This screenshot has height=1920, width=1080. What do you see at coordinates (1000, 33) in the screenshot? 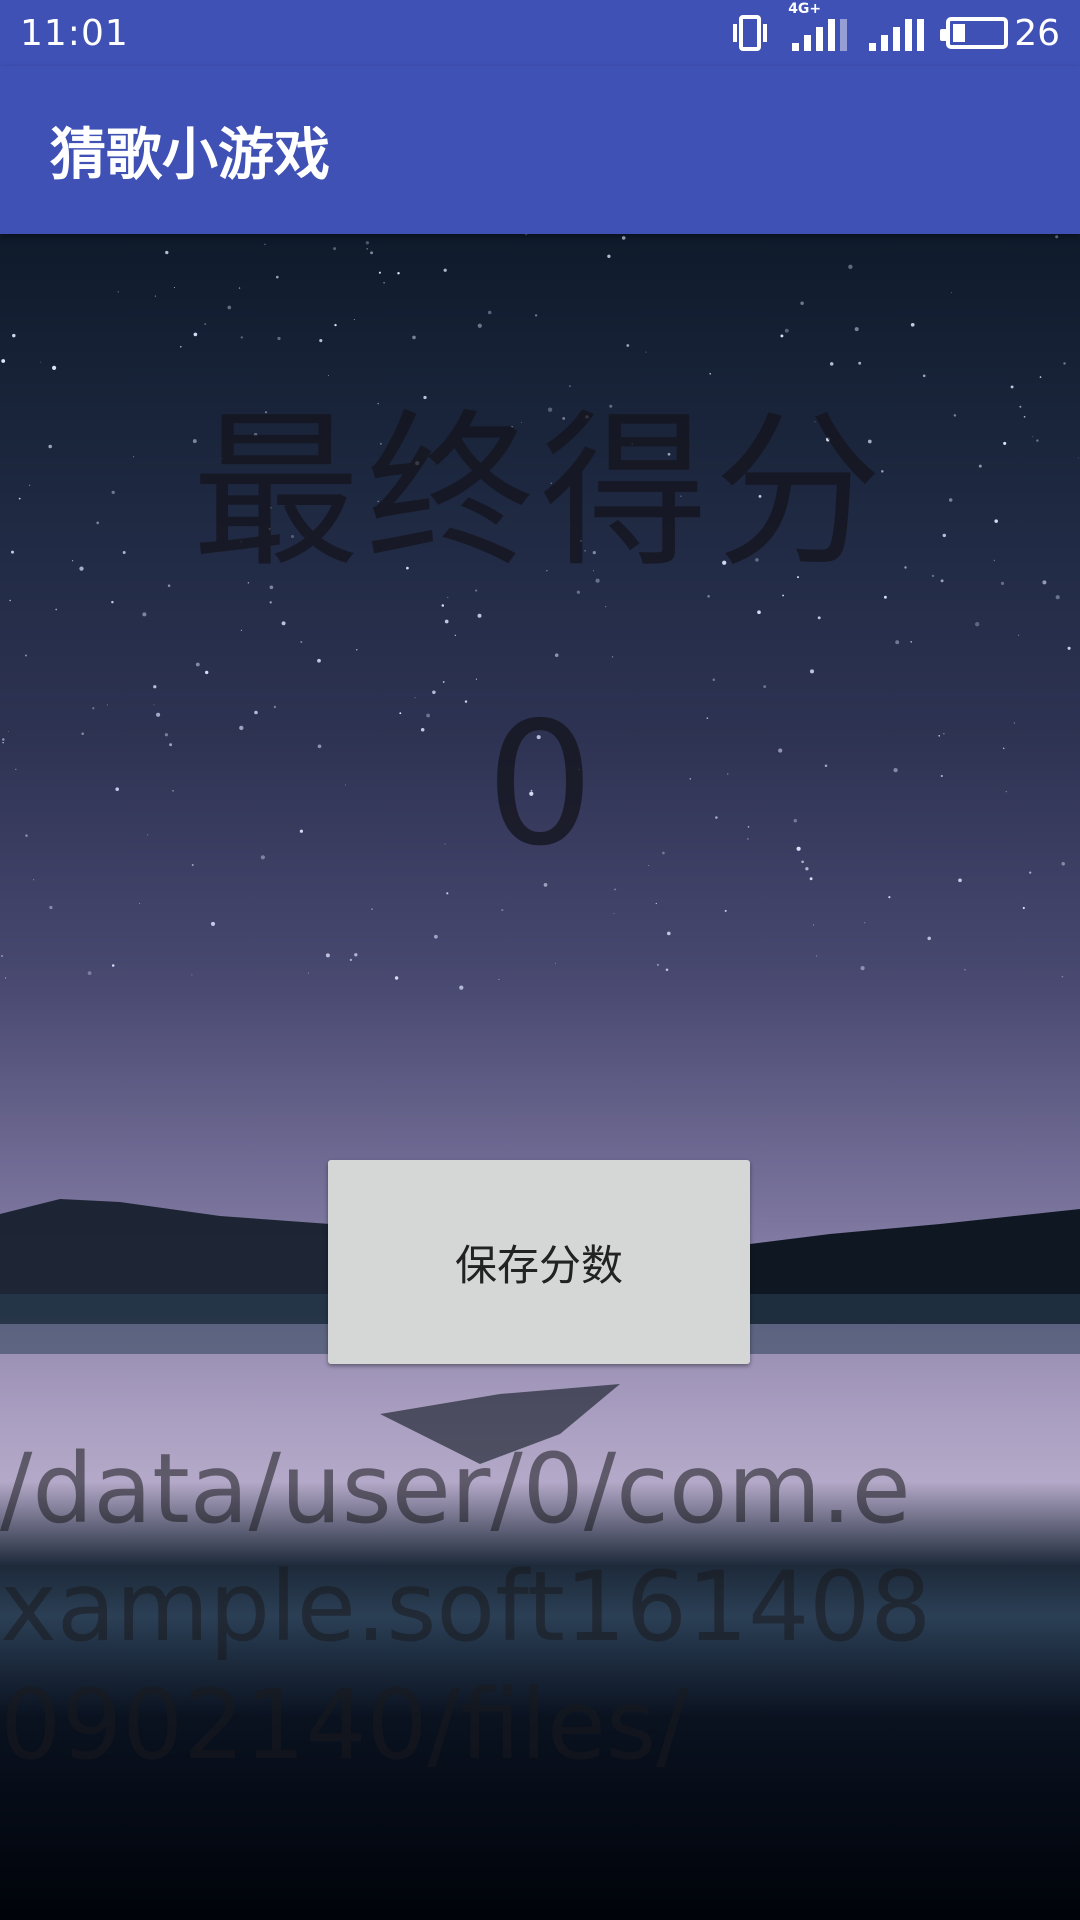
I see `battery-icon: 26` at bounding box center [1000, 33].